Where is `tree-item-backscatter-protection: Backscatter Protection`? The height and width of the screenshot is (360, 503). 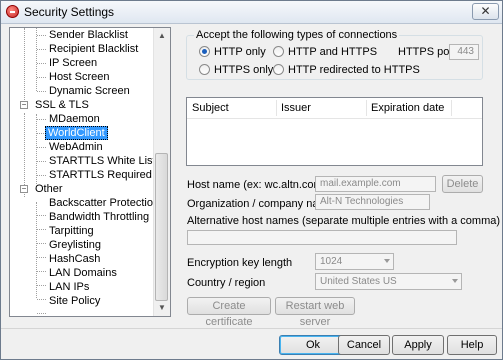
tree-item-backscatter-protection: Backscatter Protection is located at coordinates (104, 203).